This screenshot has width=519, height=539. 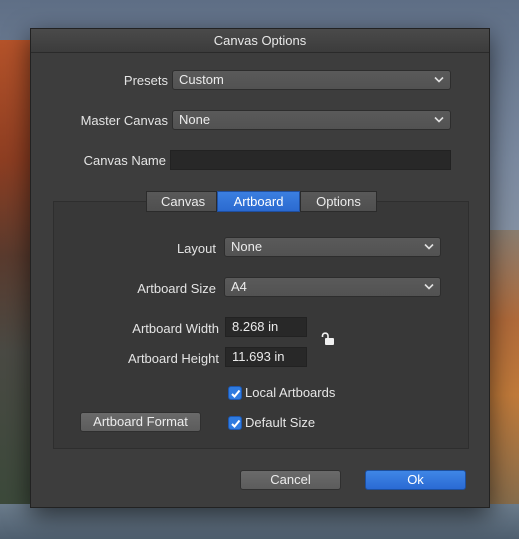 What do you see at coordinates (280, 422) in the screenshot?
I see `default-size-label: Default Size` at bounding box center [280, 422].